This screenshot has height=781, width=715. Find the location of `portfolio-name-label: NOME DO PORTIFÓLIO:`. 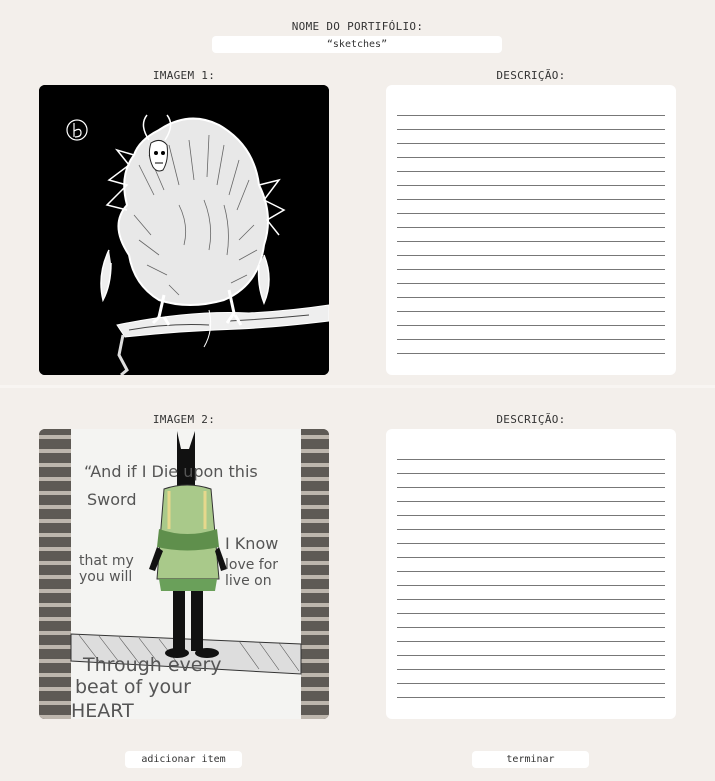

portfolio-name-label: NOME DO PORTIFÓLIO: is located at coordinates (357, 26).